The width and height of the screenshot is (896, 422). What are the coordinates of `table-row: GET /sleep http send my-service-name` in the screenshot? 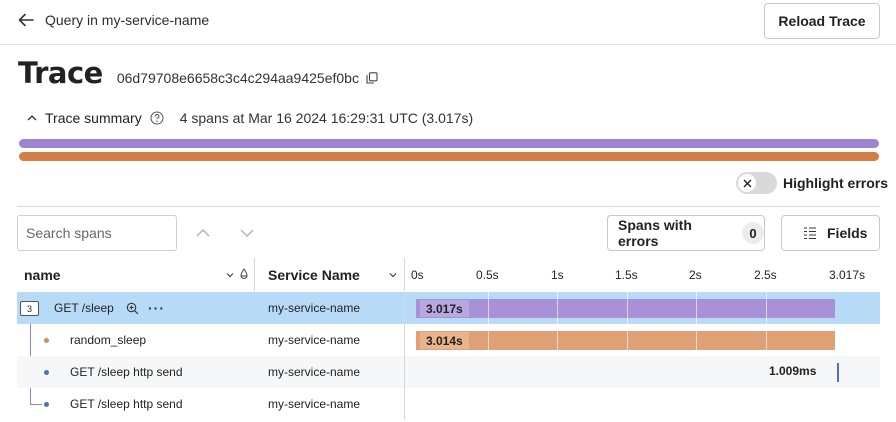 It's located at (448, 404).